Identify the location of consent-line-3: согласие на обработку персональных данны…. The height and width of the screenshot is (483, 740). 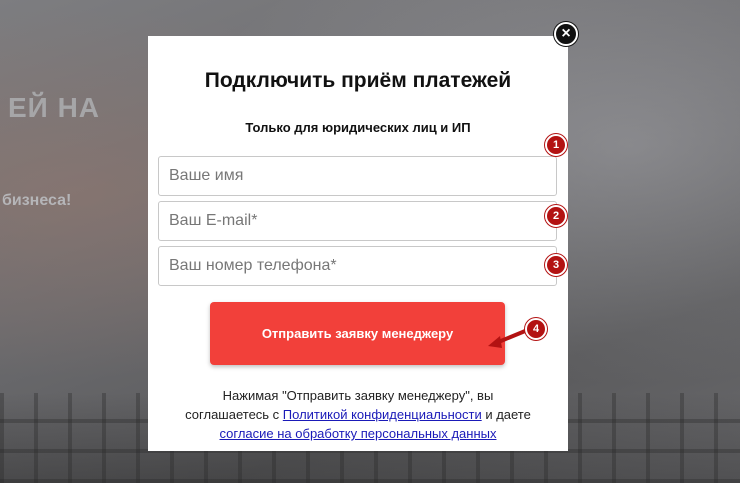
(358, 433).